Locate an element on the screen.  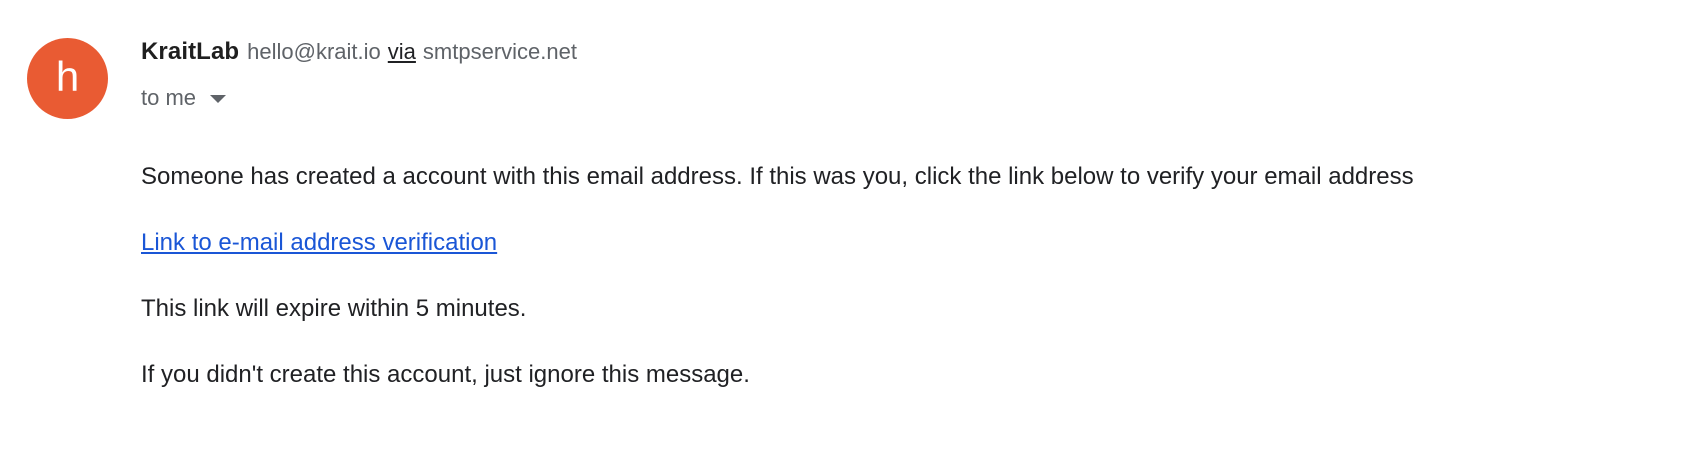
chevron-down-icon is located at coordinates (218, 99).